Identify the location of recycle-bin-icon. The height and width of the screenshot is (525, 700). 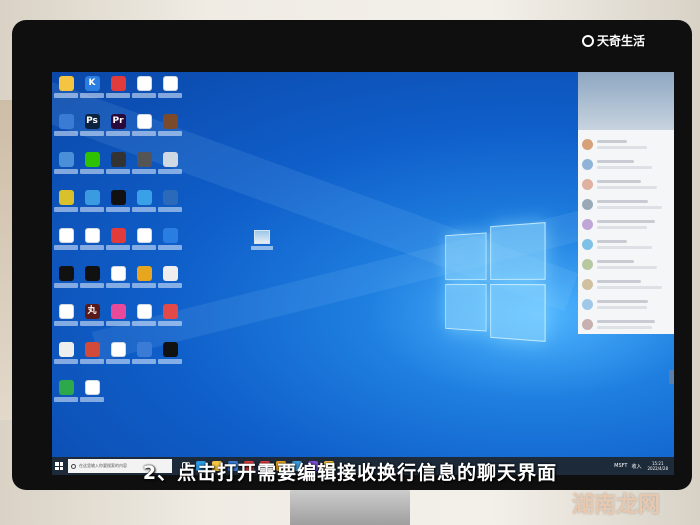
(170, 159).